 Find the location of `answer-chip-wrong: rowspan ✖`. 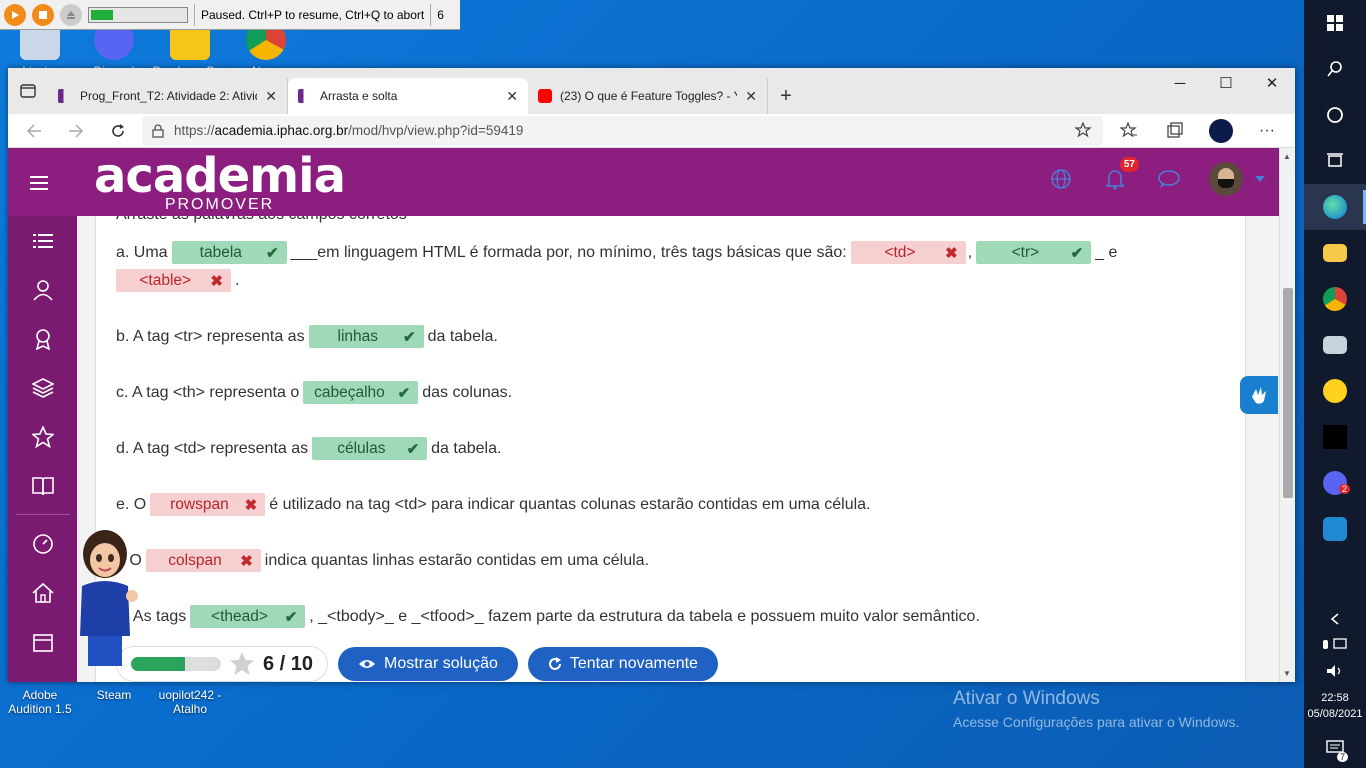

answer-chip-wrong: rowspan ✖ is located at coordinates (208, 504).